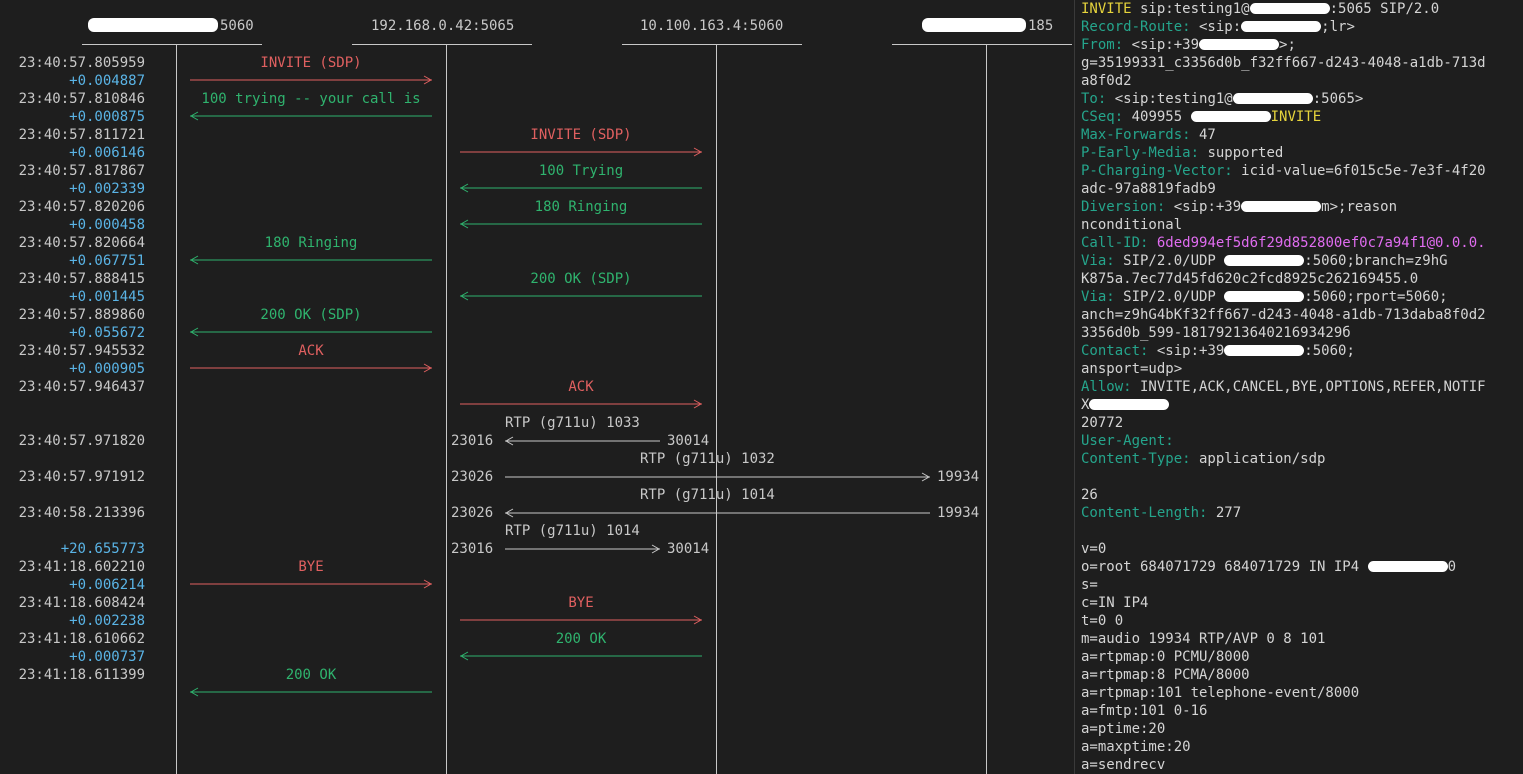  What do you see at coordinates (1094, 99) in the screenshot?
I see `sip-header-name: To:` at bounding box center [1094, 99].